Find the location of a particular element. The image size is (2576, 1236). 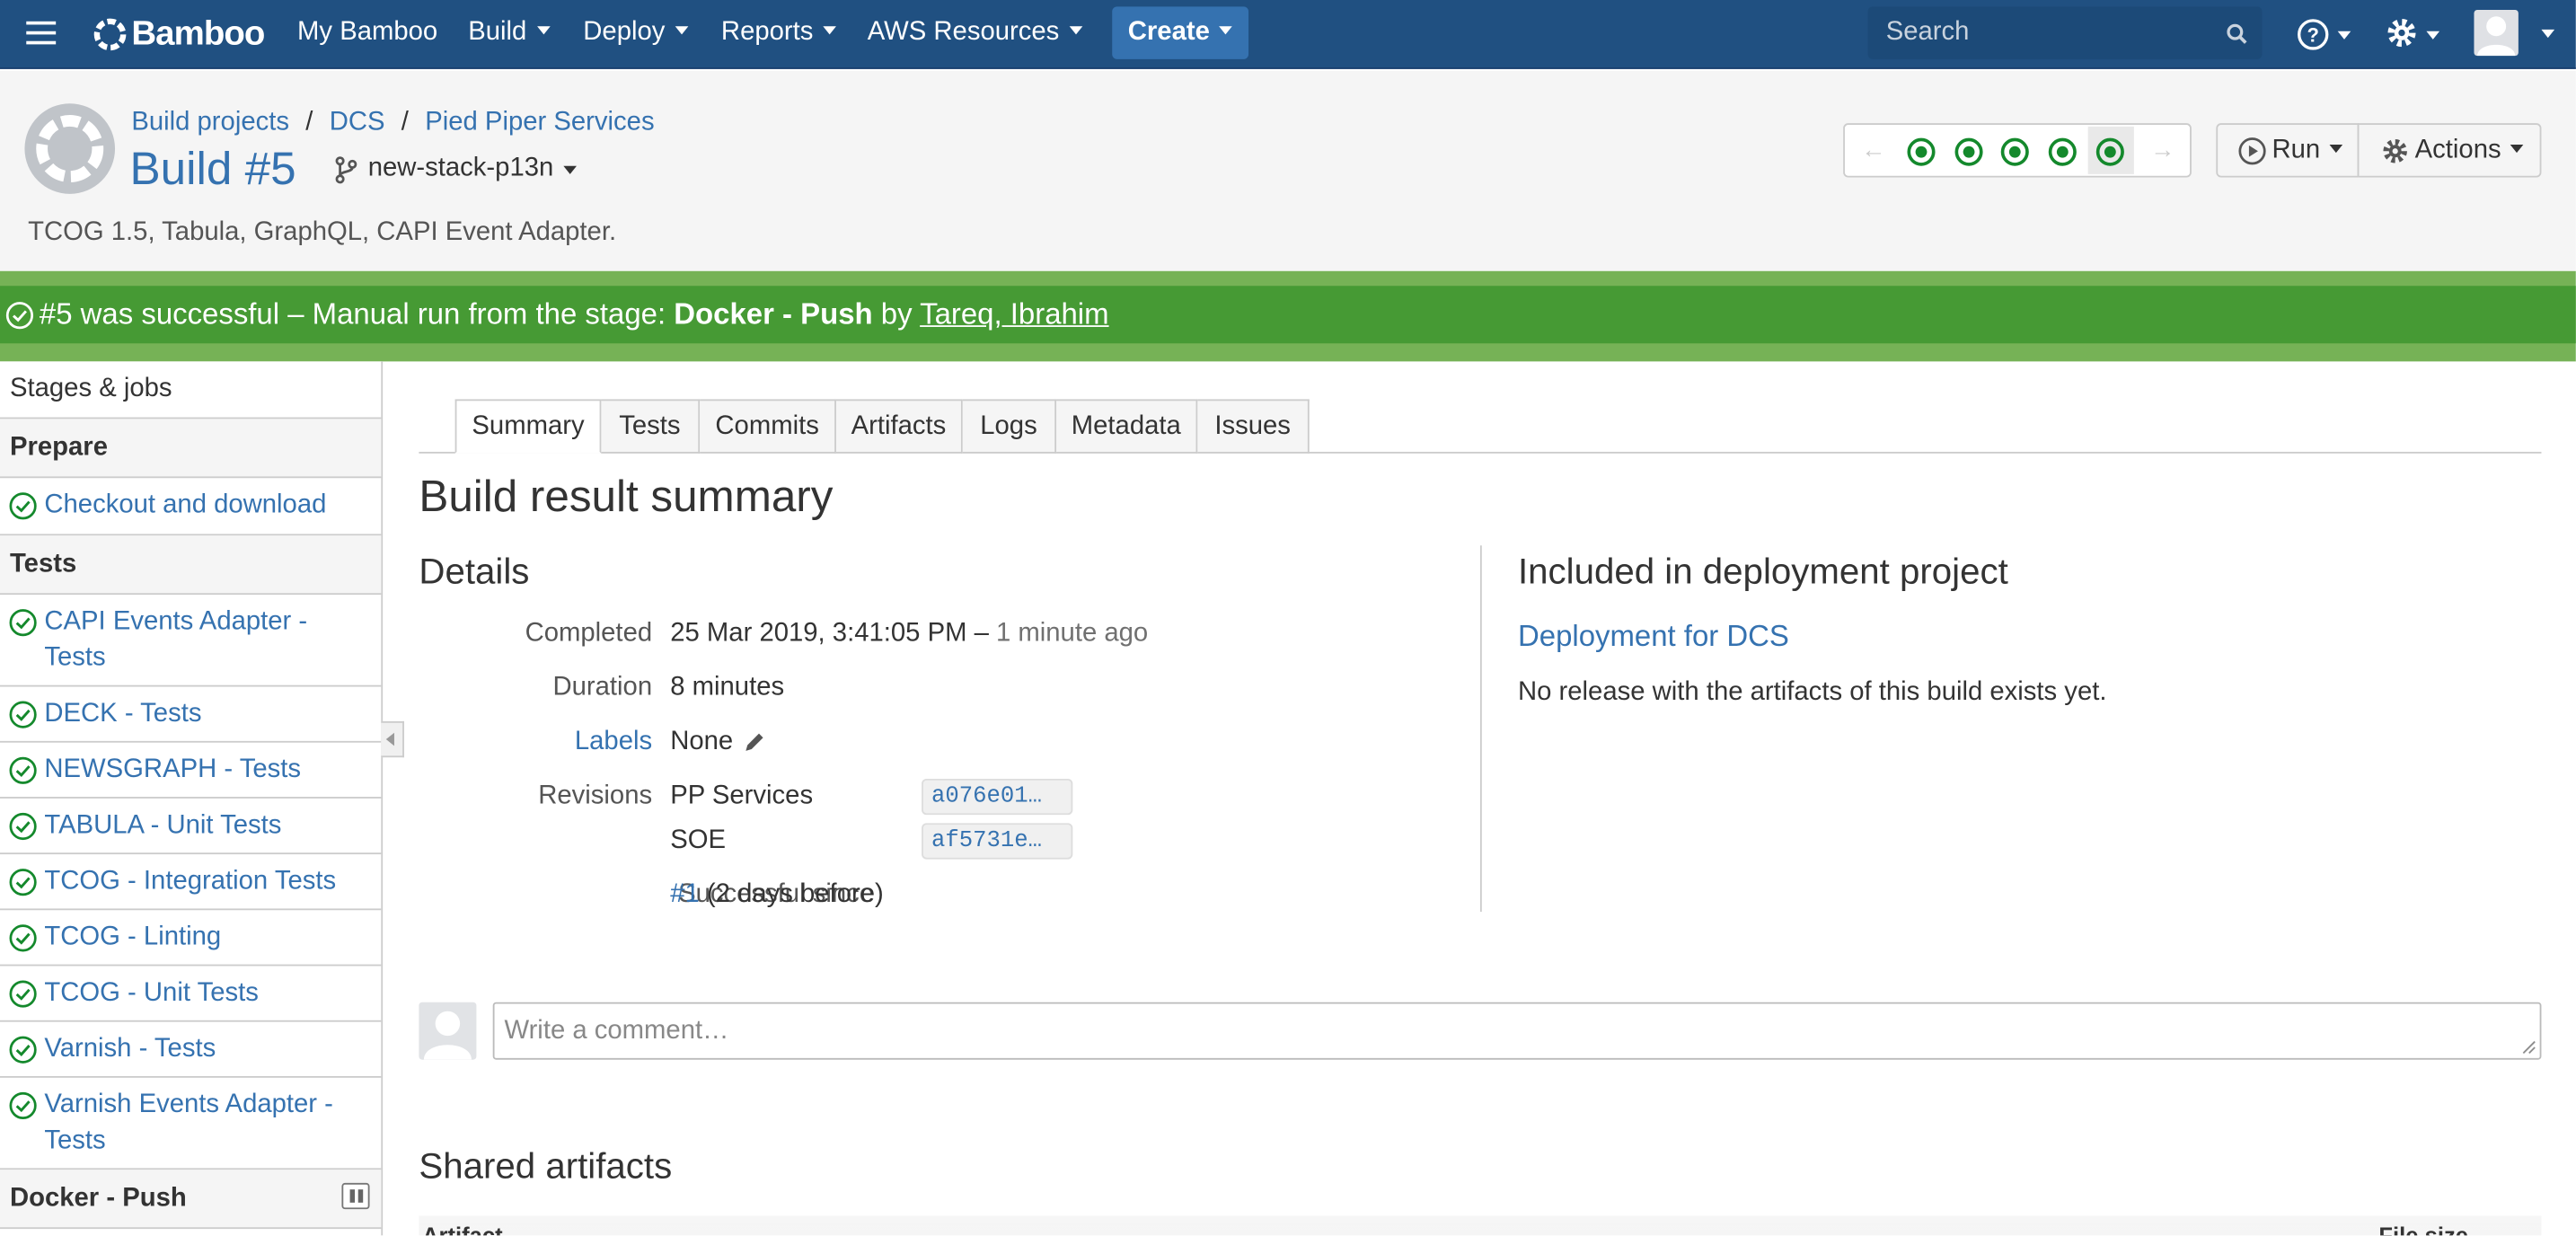

tab-commits: Commits is located at coordinates (768, 427).